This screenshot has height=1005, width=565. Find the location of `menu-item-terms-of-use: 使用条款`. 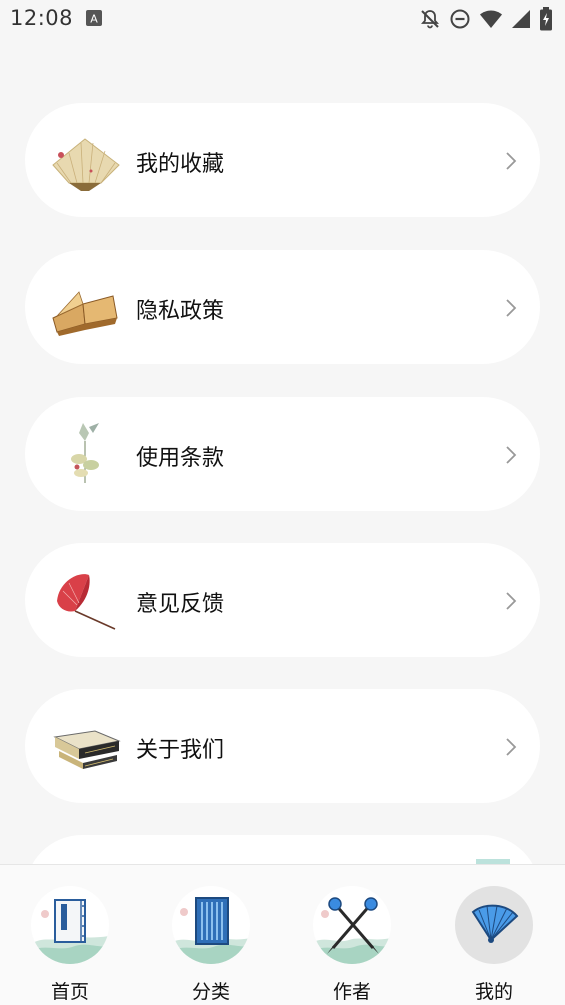

menu-item-terms-of-use: 使用条款 is located at coordinates (282, 454).